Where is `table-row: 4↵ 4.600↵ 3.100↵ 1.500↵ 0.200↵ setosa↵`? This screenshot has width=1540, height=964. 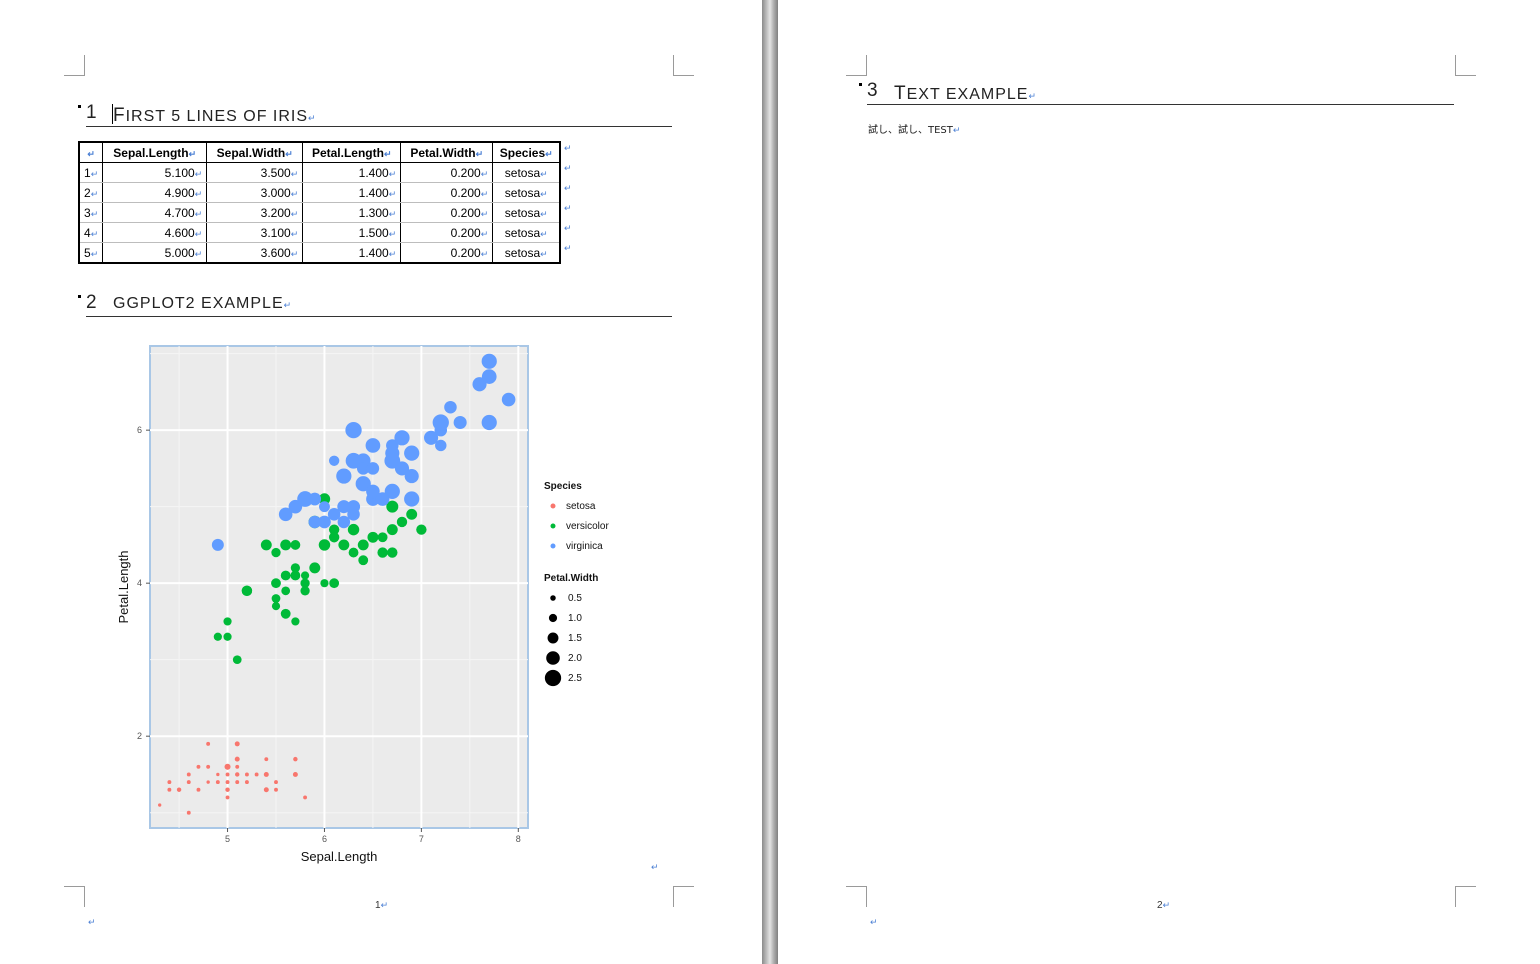 table-row: 4↵ 4.600↵ 3.100↵ 1.500↵ 0.200↵ setosa↵ is located at coordinates (319, 232).